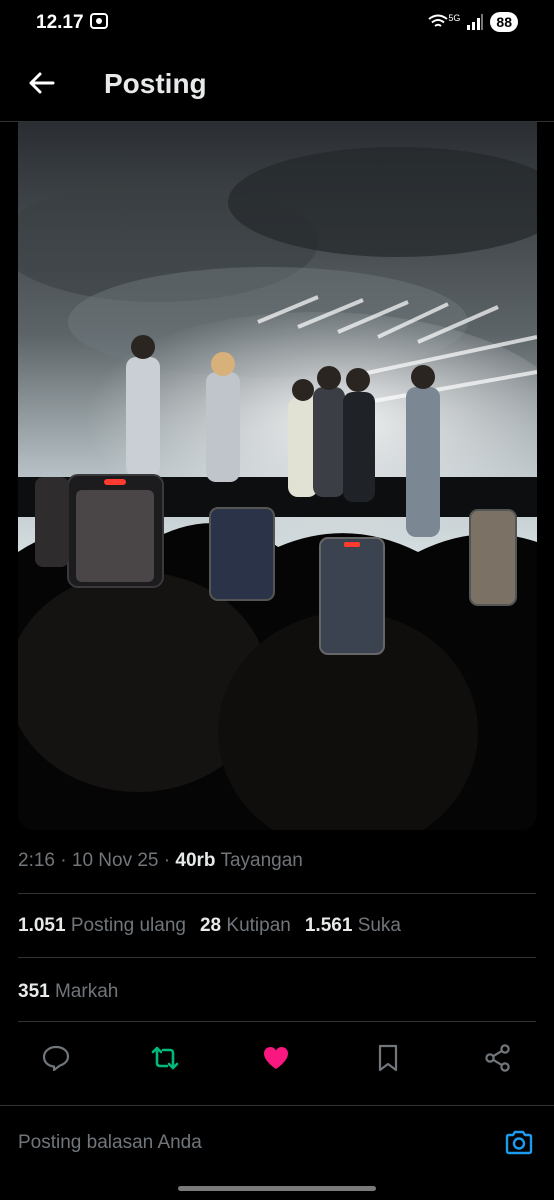 The height and width of the screenshot is (1200, 554). I want to click on bookmarks-stat: 351 Markah, so click(68, 992).